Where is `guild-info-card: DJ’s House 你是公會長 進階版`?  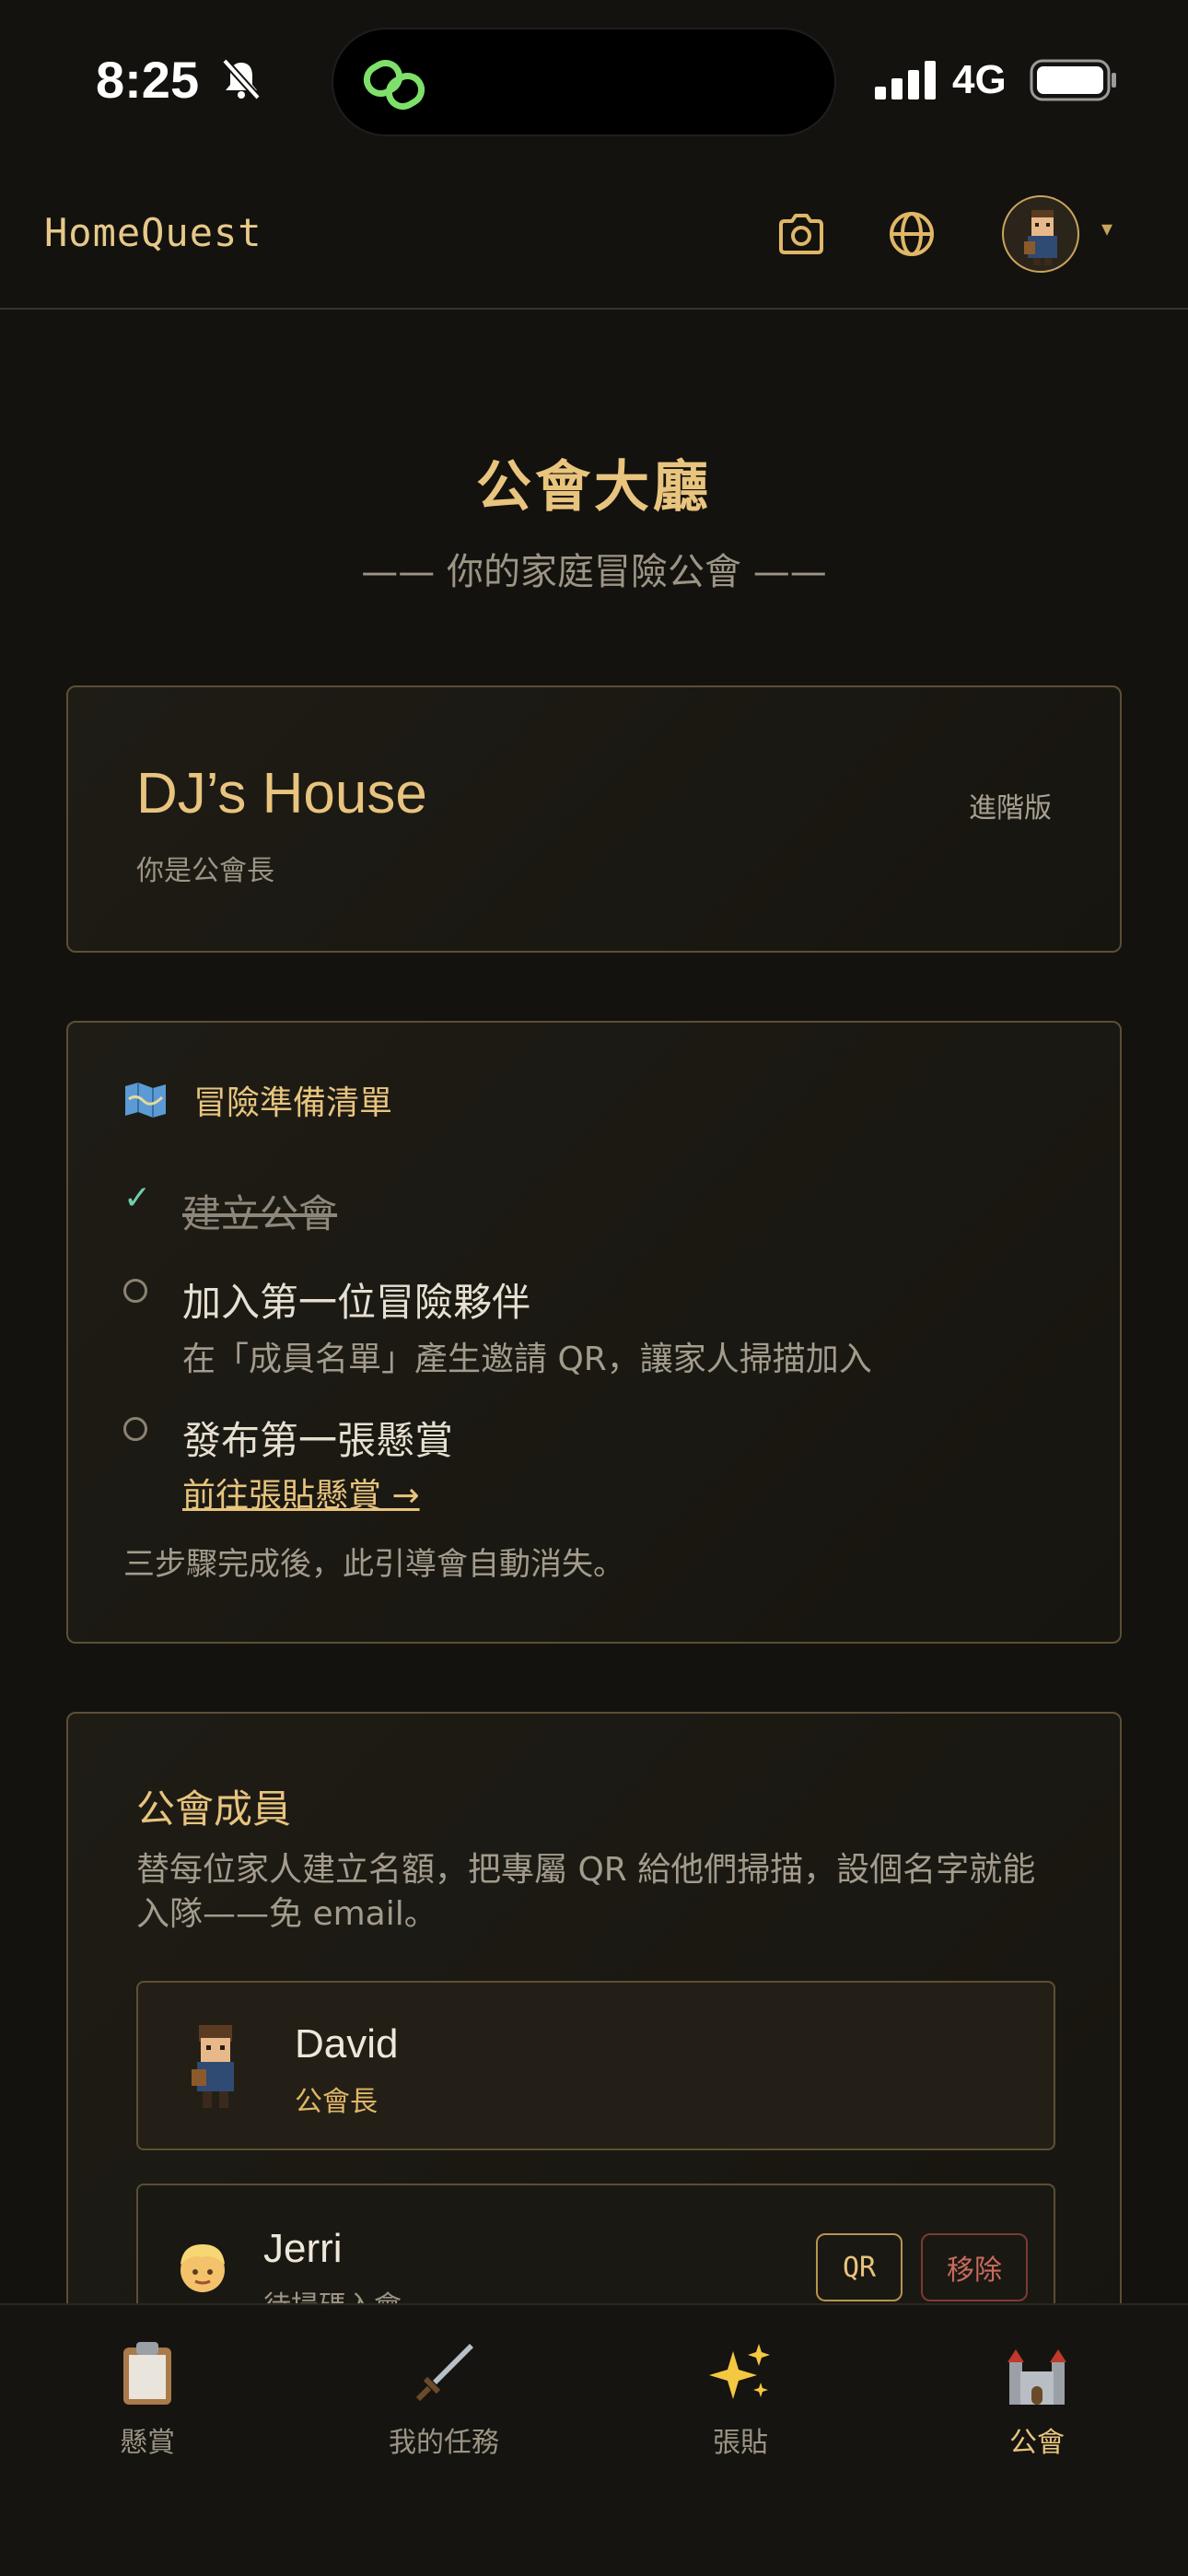
guild-info-card: DJ’s House 你是公會長 進階版 is located at coordinates (594, 819).